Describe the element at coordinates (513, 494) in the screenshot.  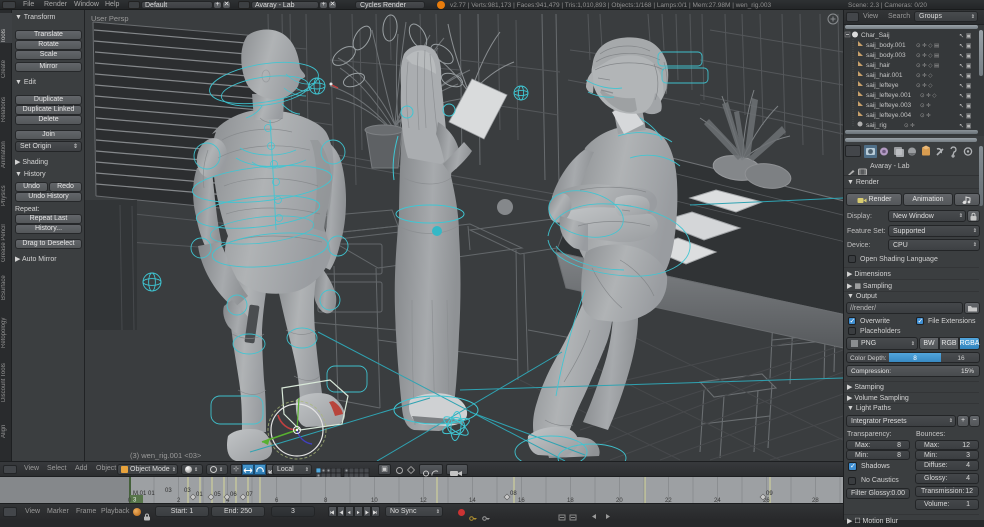
I see `svg-text: 08` at that location.